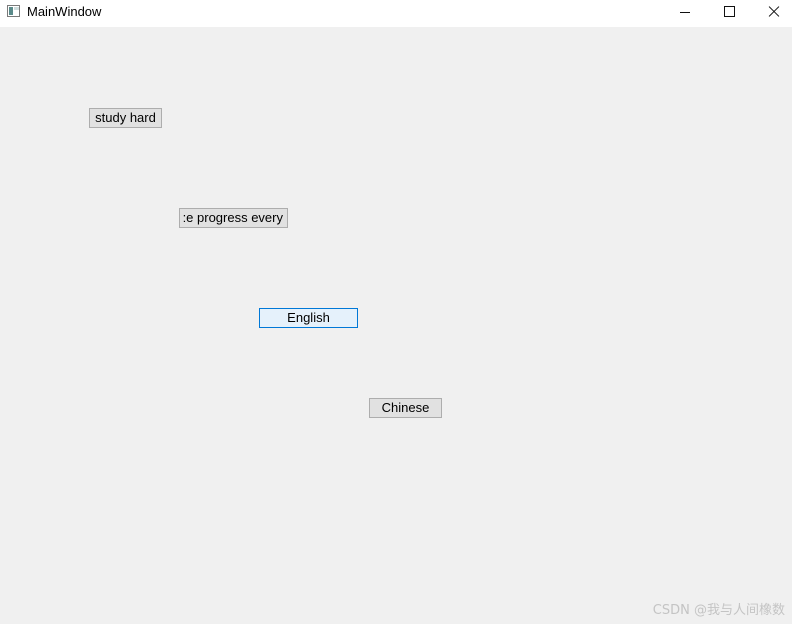  Describe the element at coordinates (308, 318) in the screenshot. I see `english-button: English` at that location.